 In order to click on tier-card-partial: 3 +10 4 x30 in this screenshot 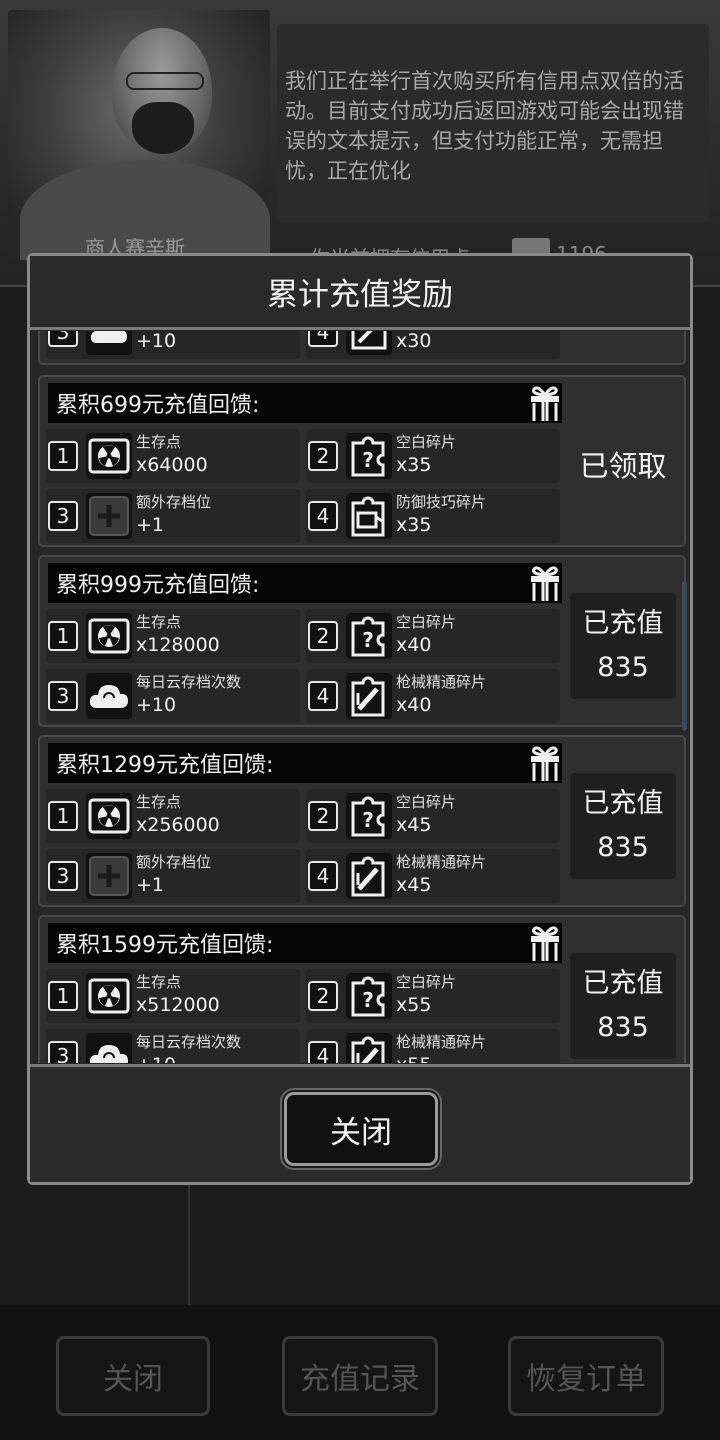, I will do `click(362, 348)`.